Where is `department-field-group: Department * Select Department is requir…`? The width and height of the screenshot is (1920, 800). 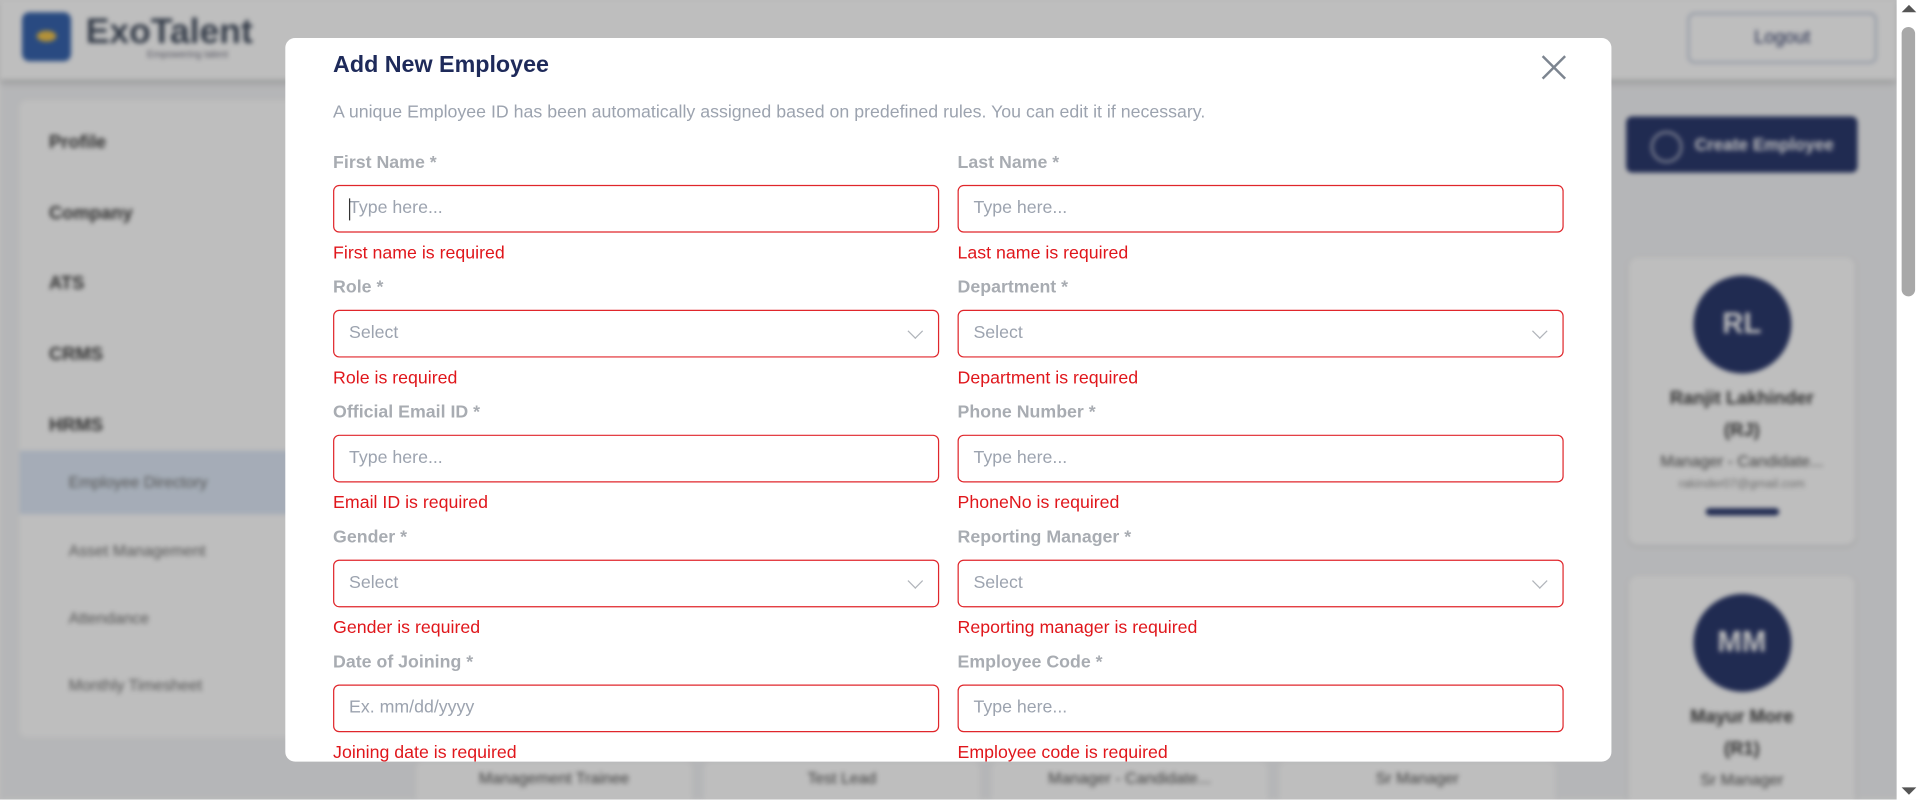
department-field-group: Department * Select Department is requir… is located at coordinates (1260, 333).